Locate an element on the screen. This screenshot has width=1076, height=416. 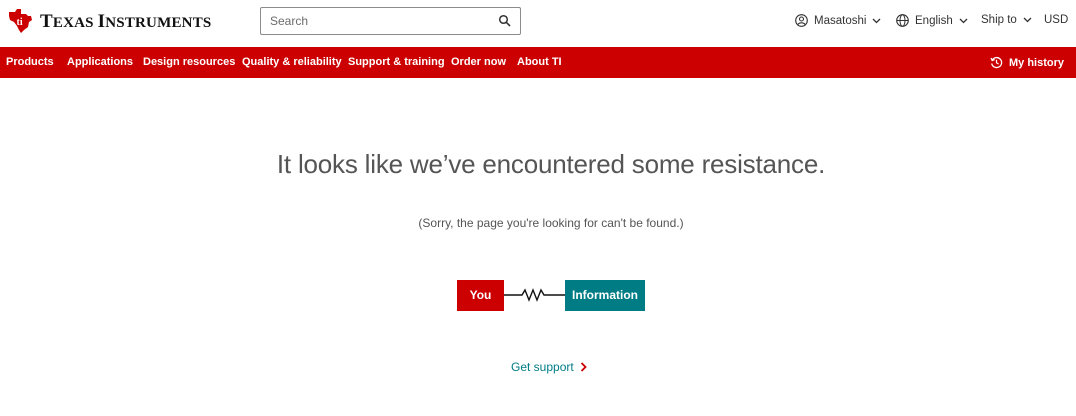
ti-state-logo-icon: ti is located at coordinates (20, 21).